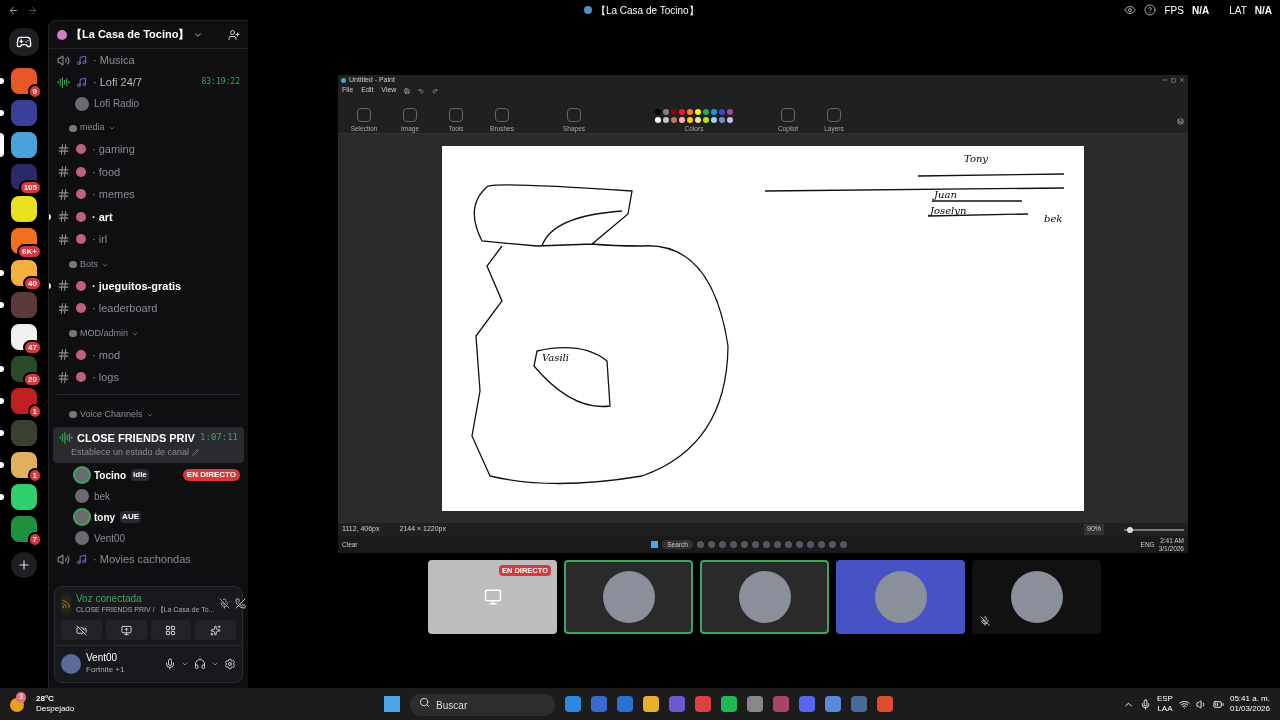  I want to click on category-name: Bots, so click(89, 264).